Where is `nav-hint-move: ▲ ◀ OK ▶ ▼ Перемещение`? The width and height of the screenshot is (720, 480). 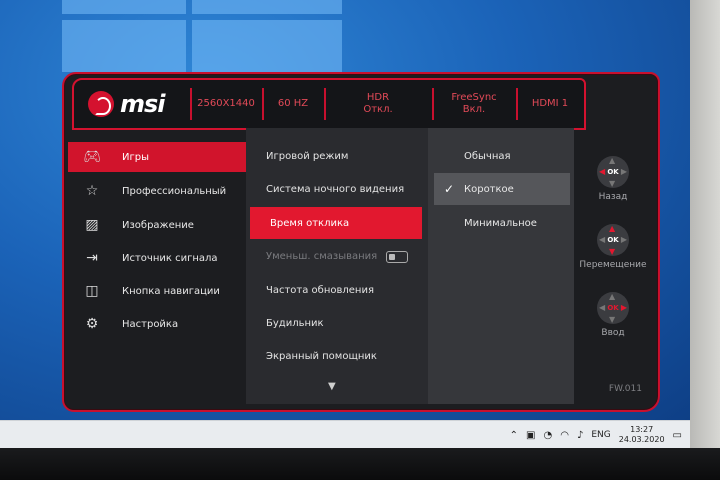 nav-hint-move: ▲ ◀ OK ▶ ▼ Перемещение is located at coordinates (613, 247).